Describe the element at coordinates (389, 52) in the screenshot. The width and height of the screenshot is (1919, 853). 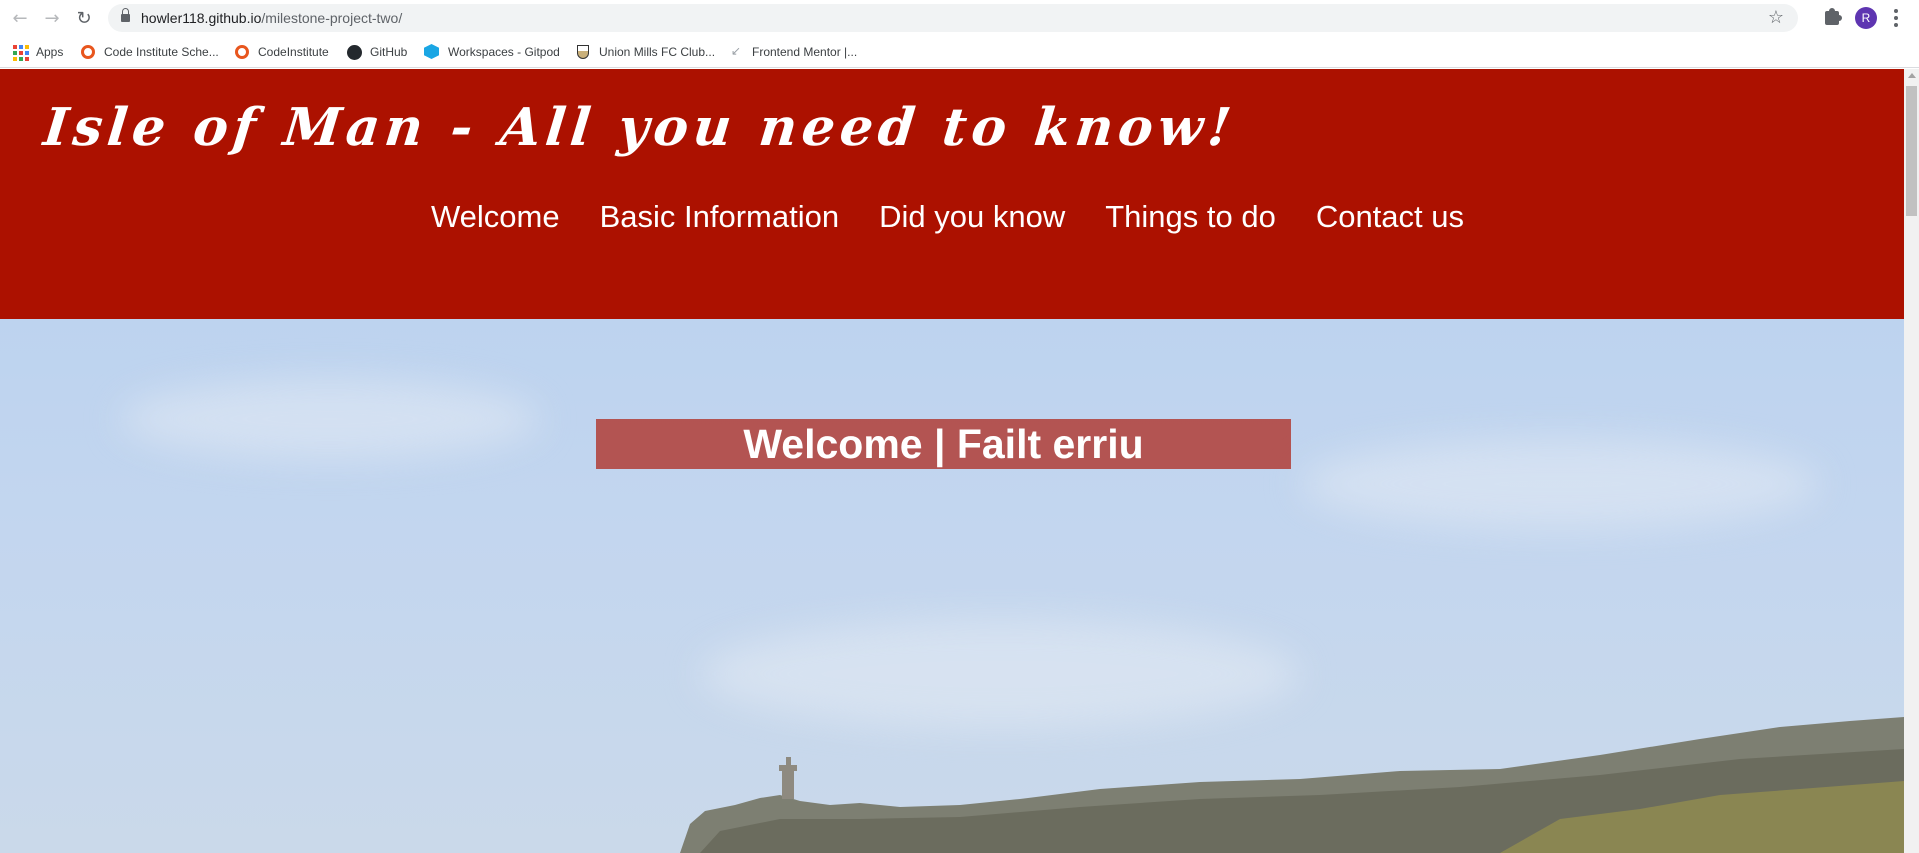
I see `bookmark-label: GitHub` at that location.